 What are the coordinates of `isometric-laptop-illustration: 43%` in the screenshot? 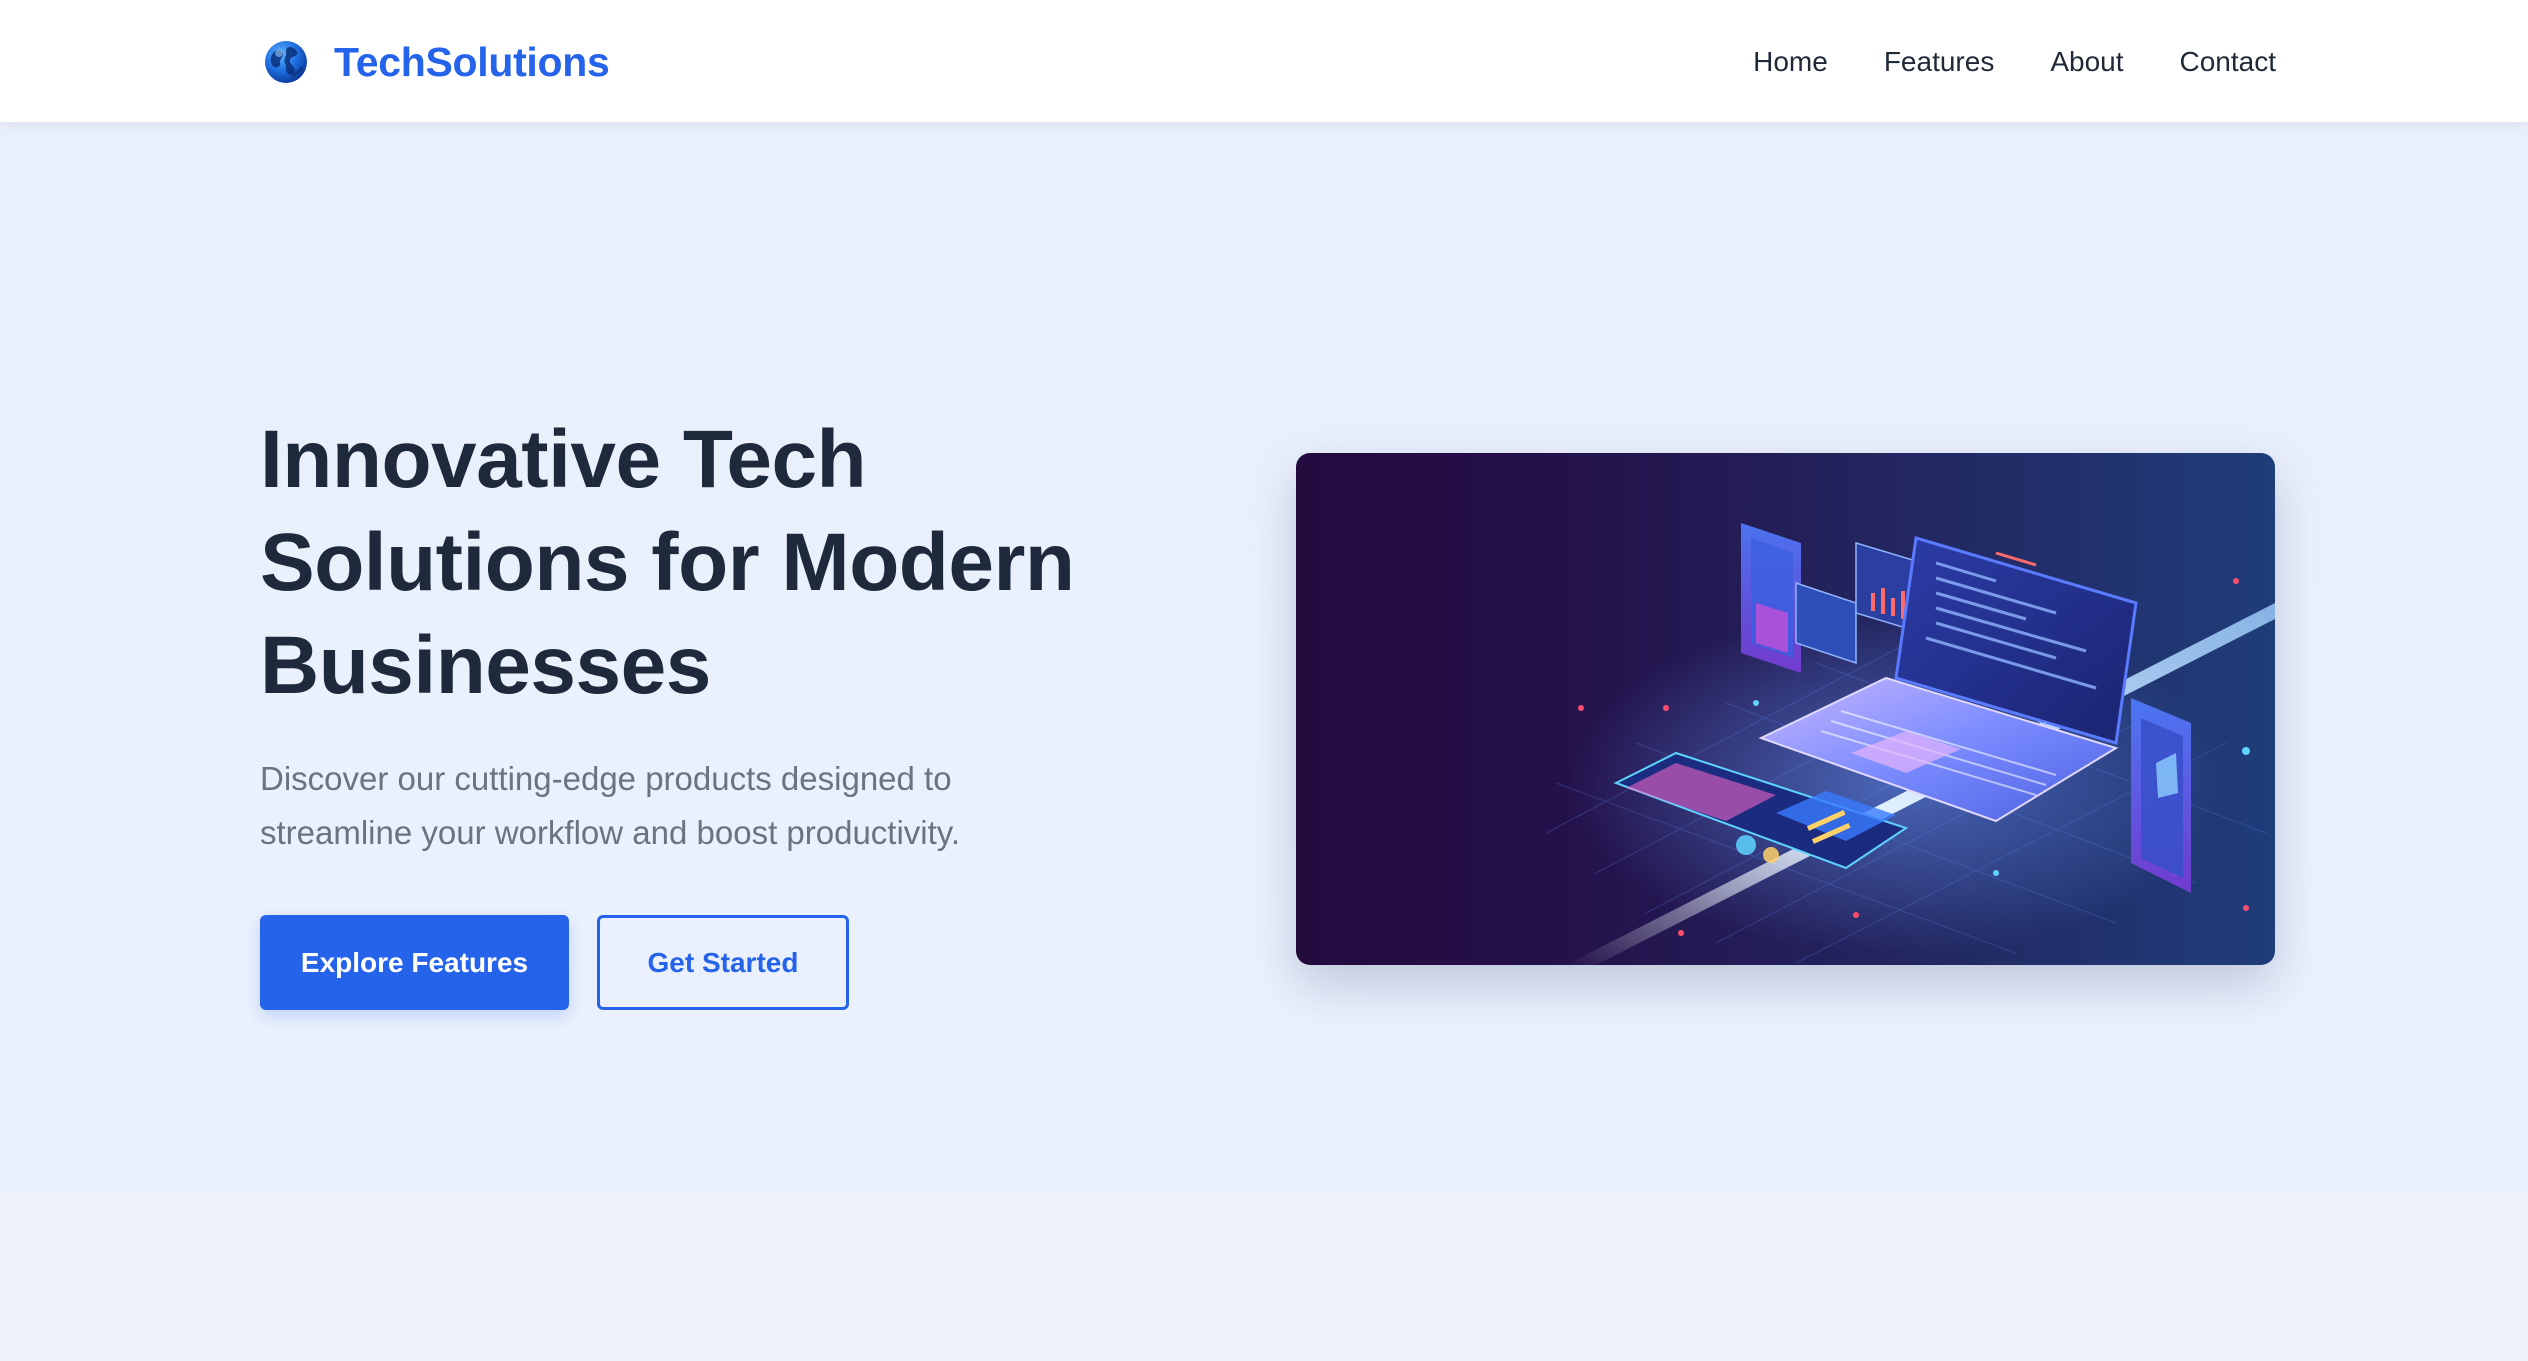 It's located at (1910, 744).